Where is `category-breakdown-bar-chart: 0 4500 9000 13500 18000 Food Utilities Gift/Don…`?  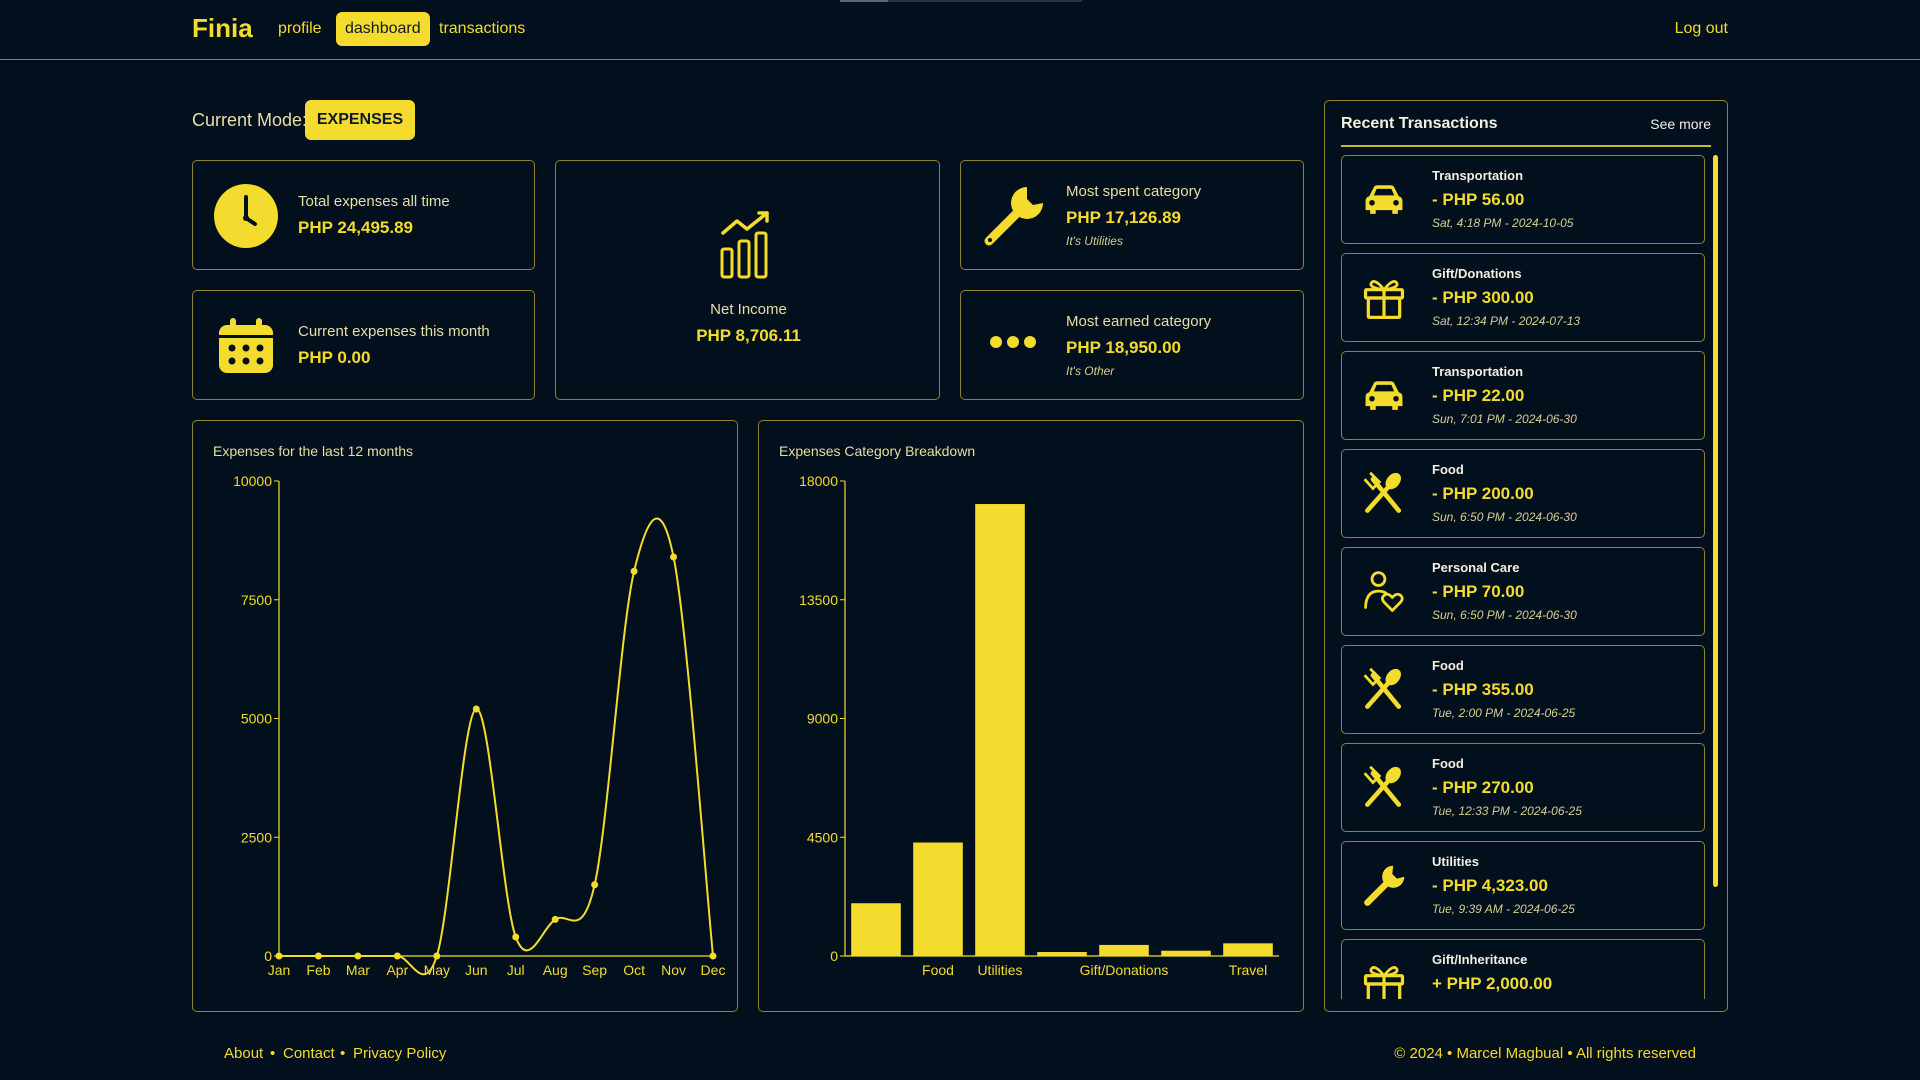 category-breakdown-bar-chart: 0 4500 9000 13500 18000 Food Utilities Gift/Don… is located at coordinates (1039, 725).